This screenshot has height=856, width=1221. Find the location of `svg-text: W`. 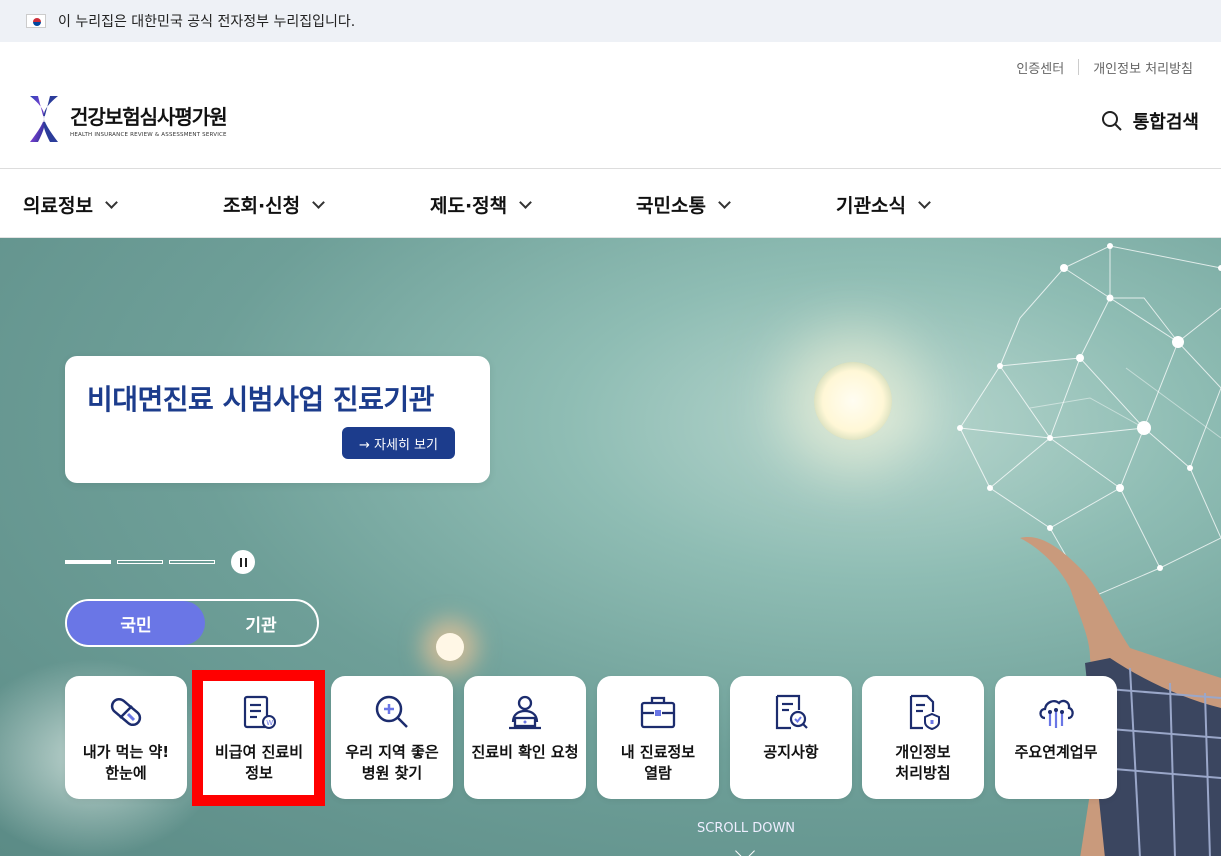

svg-text: W is located at coordinates (269, 723).